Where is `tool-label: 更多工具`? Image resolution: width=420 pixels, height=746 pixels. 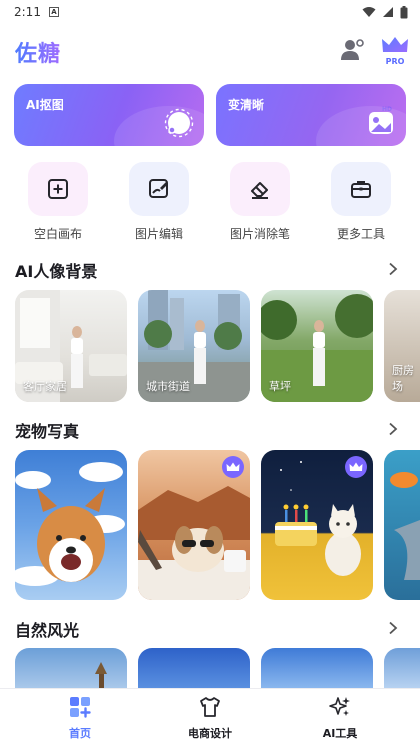
tool-label: 更多工具 is located at coordinates (360, 234).